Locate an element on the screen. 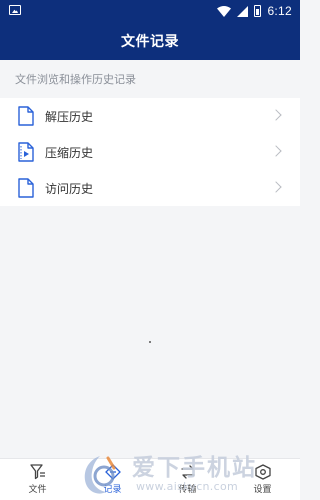 The image size is (320, 500). section-hint: 文件浏览和操作历史记录 is located at coordinates (75, 79).